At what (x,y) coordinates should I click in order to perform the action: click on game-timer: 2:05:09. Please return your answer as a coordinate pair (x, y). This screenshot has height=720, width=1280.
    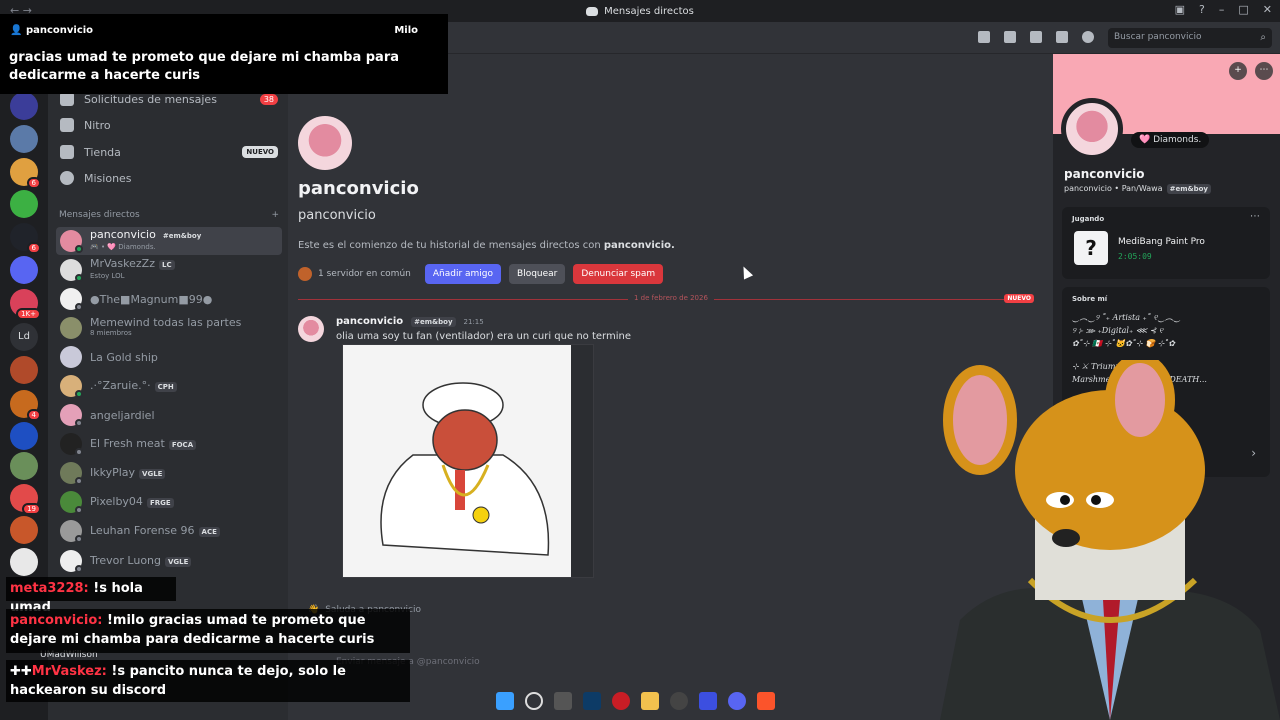
    Looking at the image, I should click on (1135, 256).